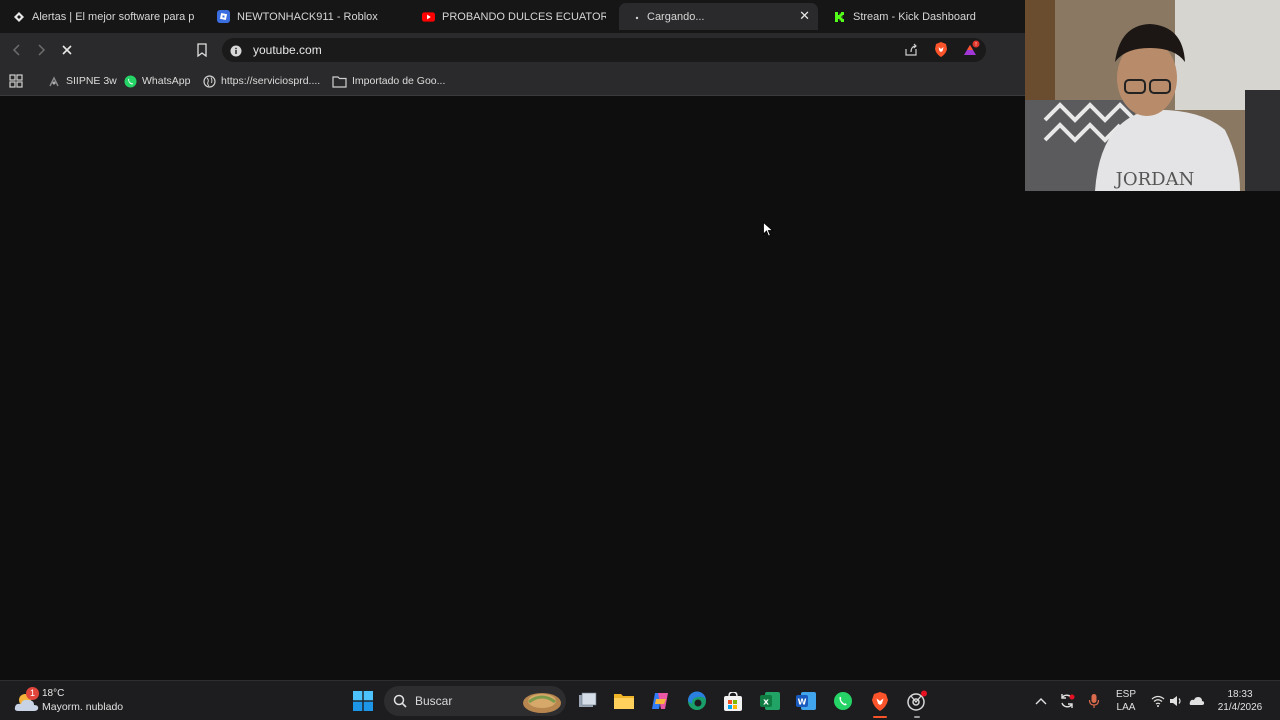 This screenshot has width=1280, height=720. Describe the element at coordinates (733, 701) in the screenshot. I see `microsoft-store-icon` at that location.